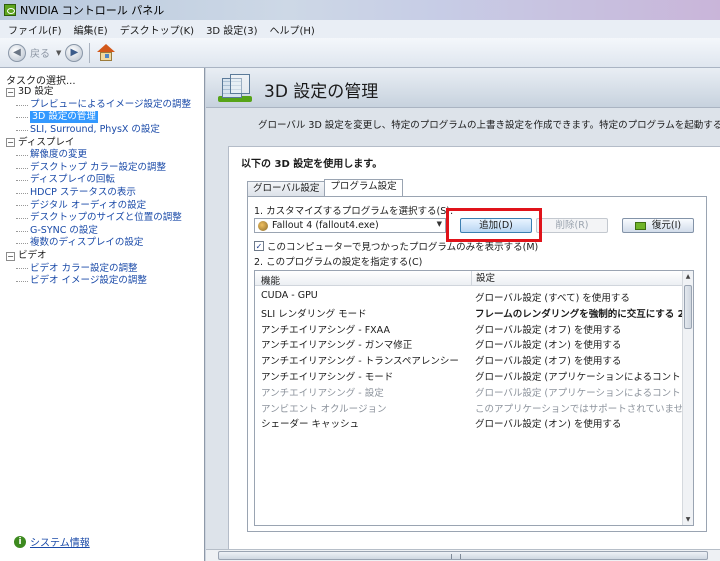 The height and width of the screenshot is (561, 720). Describe the element at coordinates (104, 231) in the screenshot. I see `tree-item-gsync: G-SYNC の設定` at that location.